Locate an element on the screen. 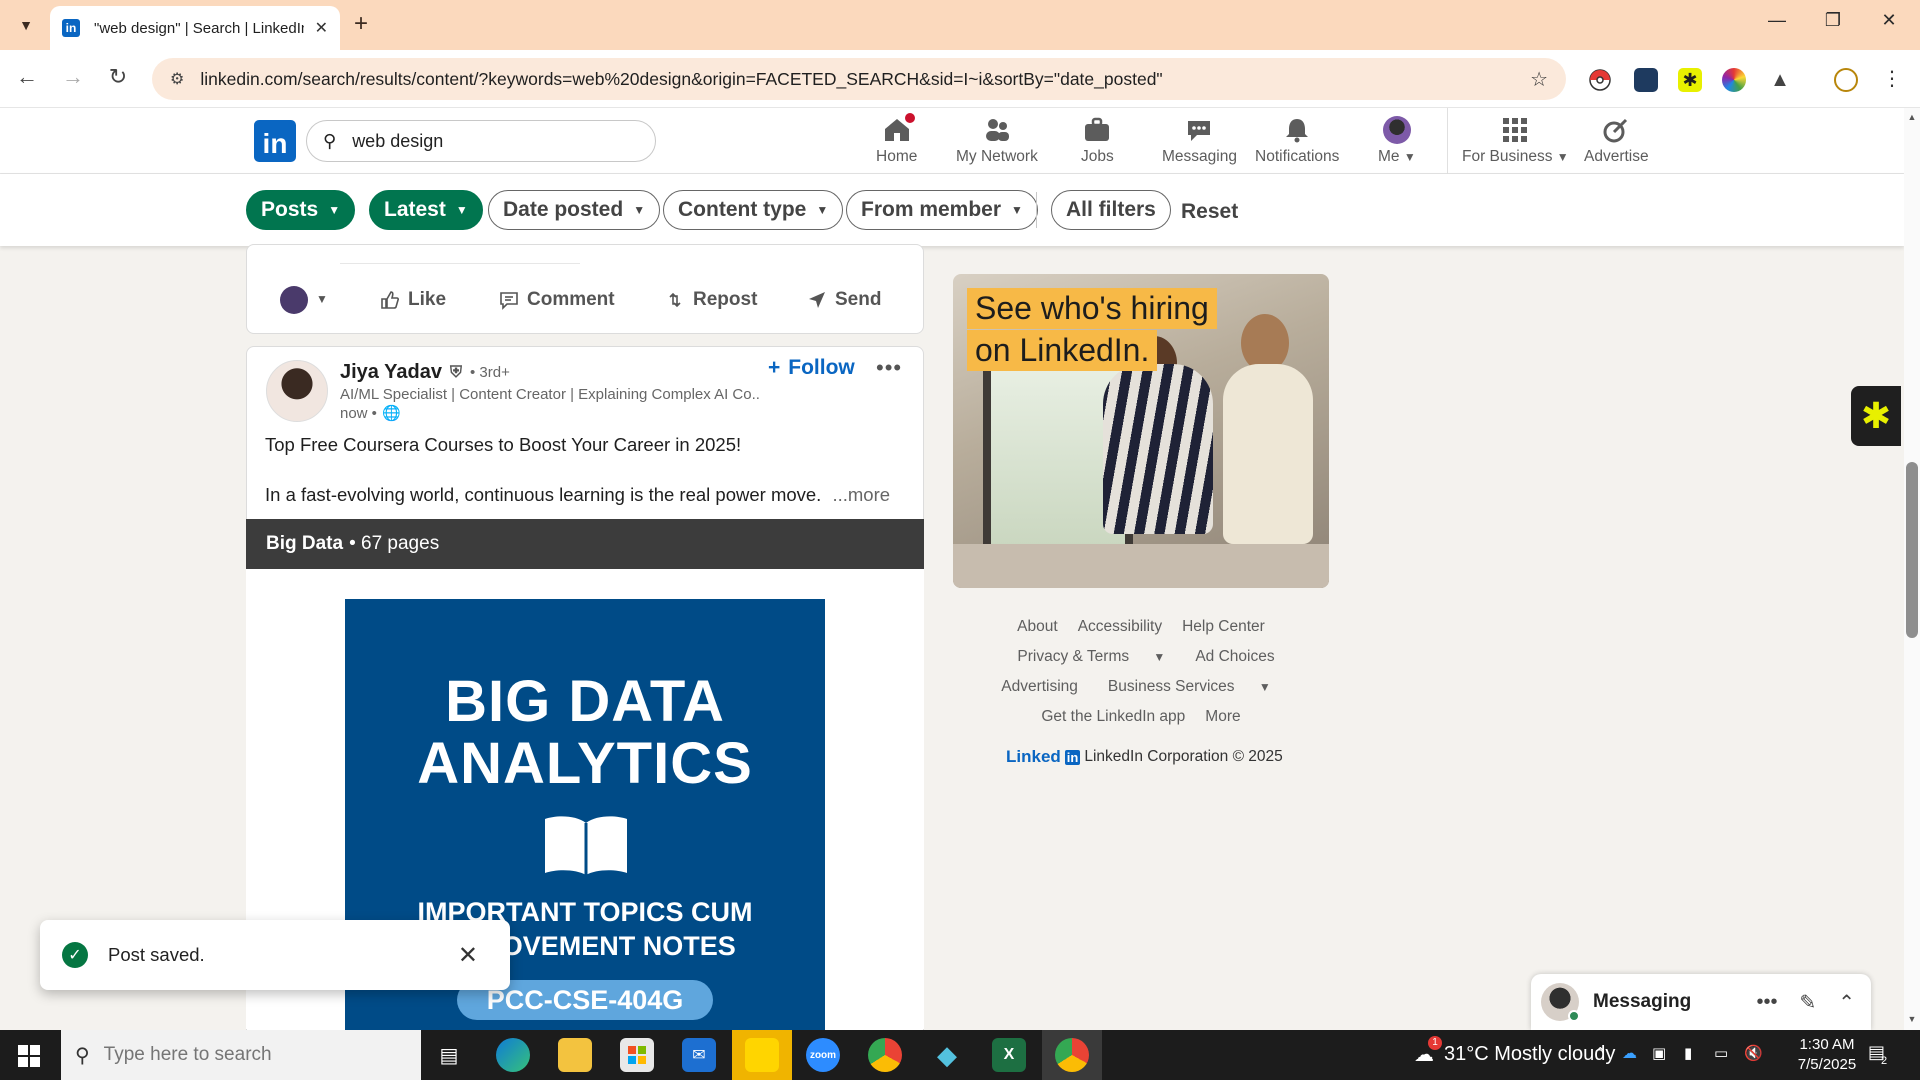 This screenshot has height=1080, width=1920. task-view-icon: ▤ is located at coordinates (449, 1055).